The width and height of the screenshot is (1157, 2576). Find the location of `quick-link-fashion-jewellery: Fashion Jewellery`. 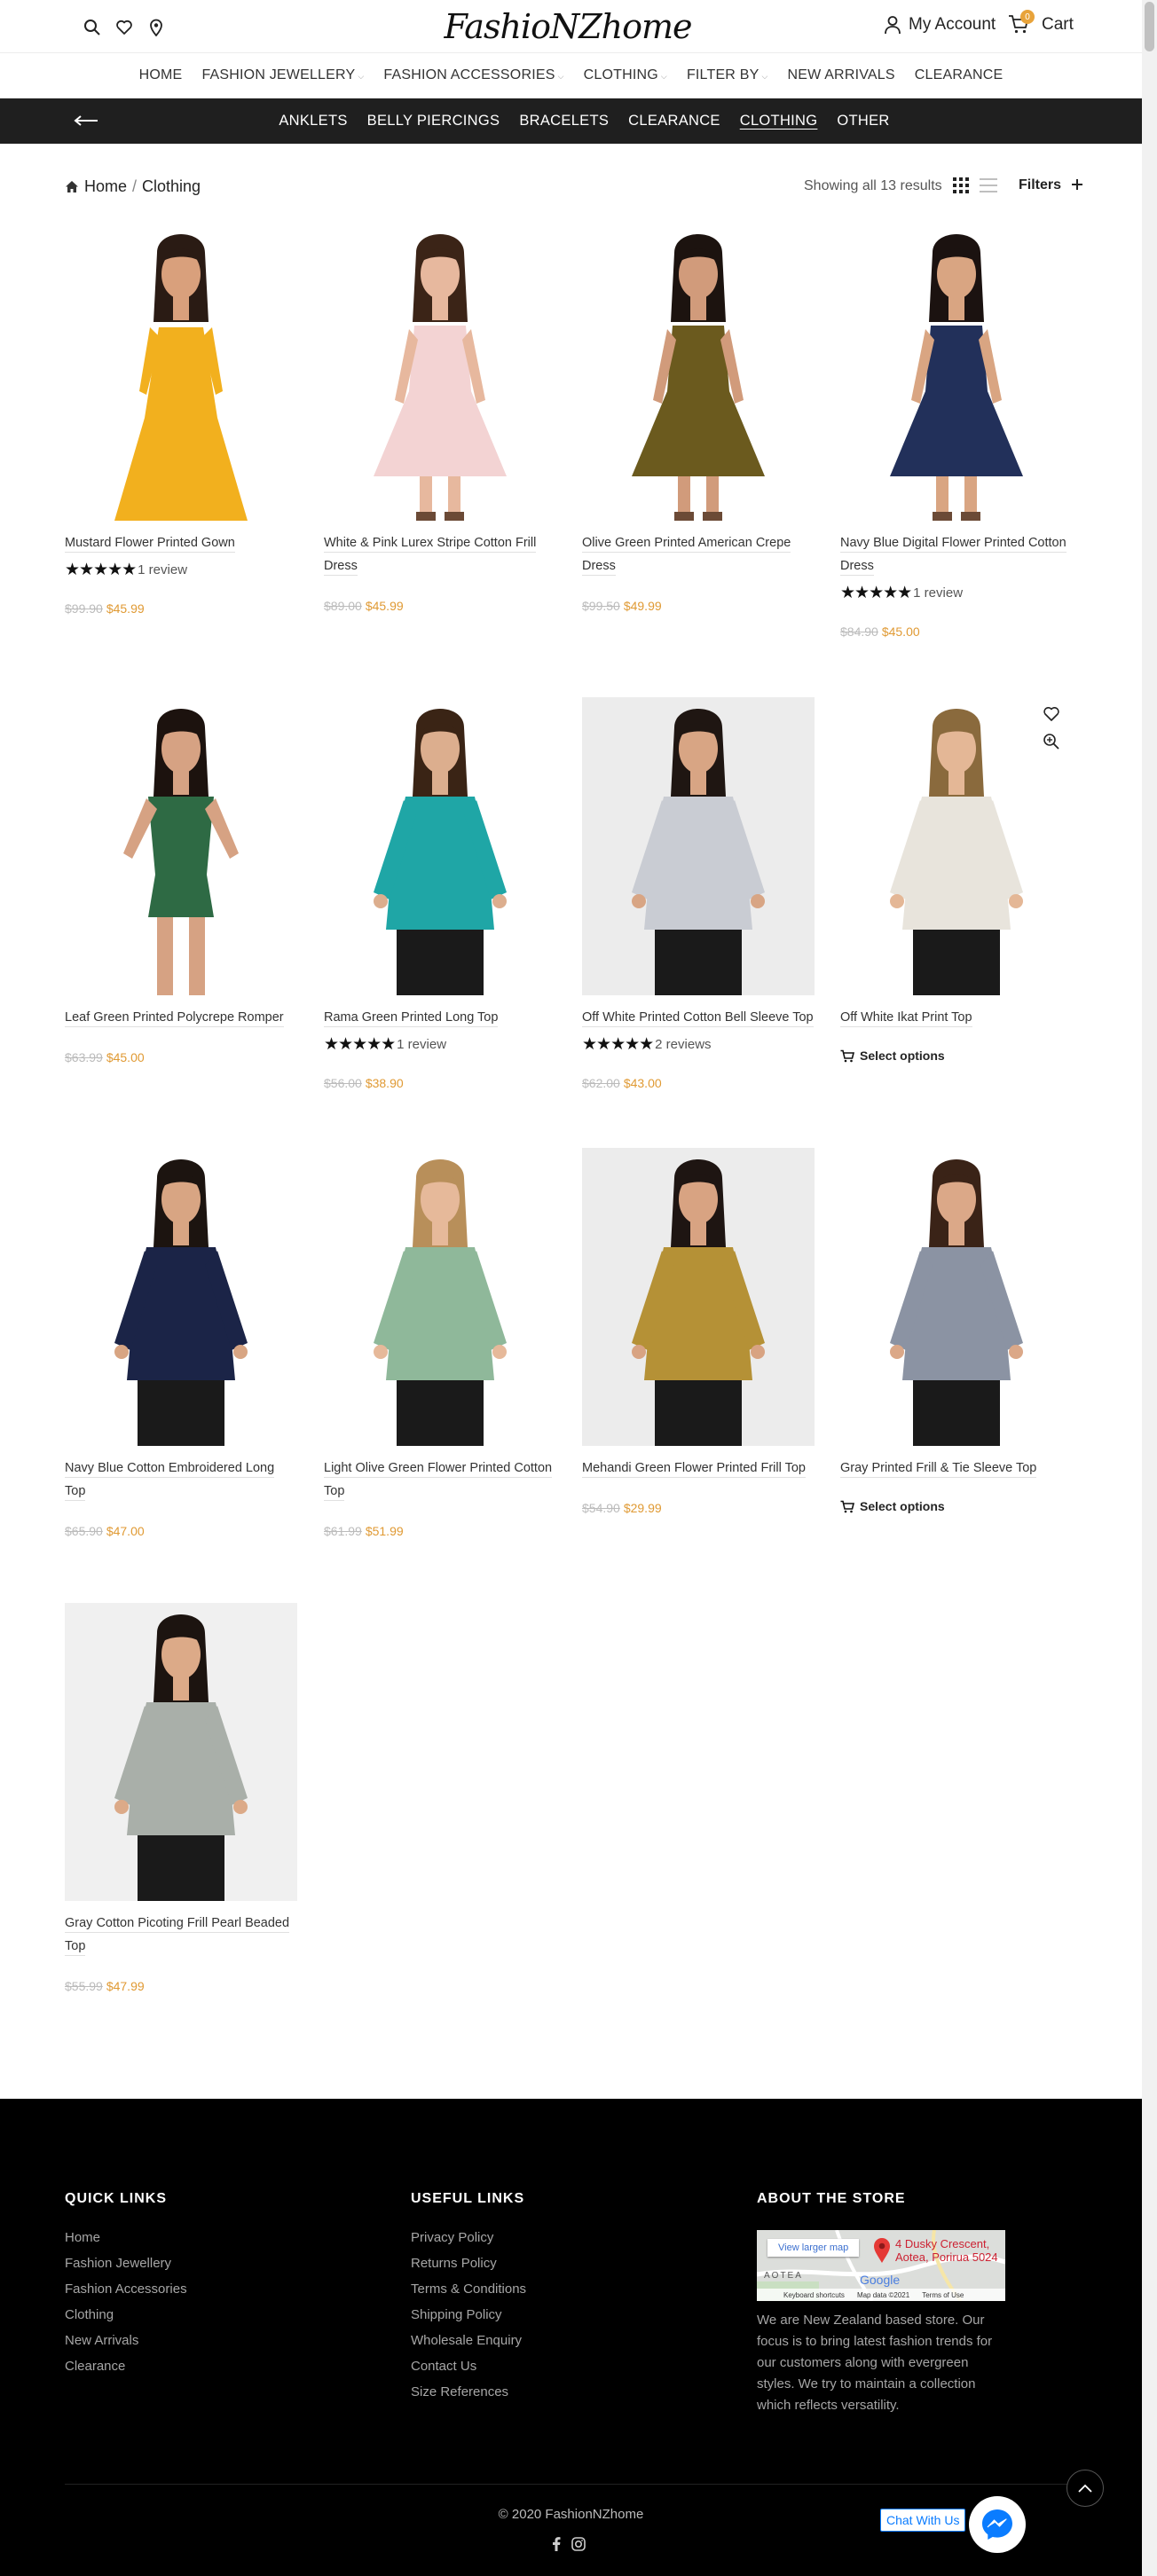

quick-link-fashion-jewellery: Fashion Jewellery is located at coordinates (126, 2263).